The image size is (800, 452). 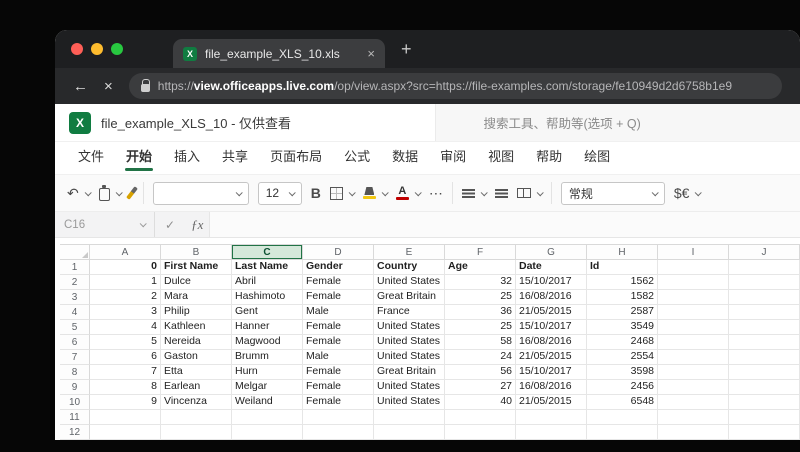 I want to click on menu-tab-9: 帮助, so click(x=549, y=160).